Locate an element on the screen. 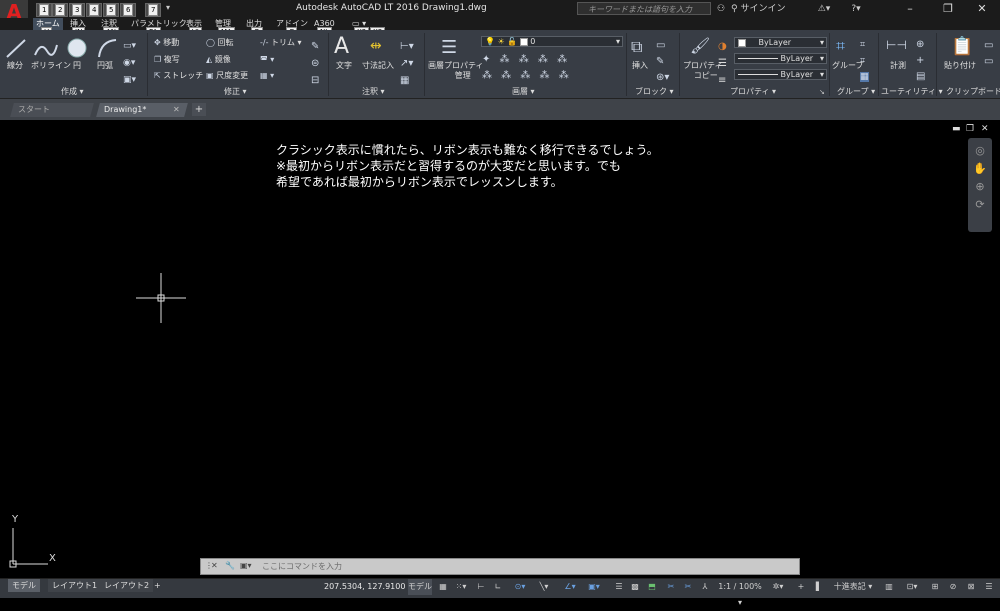  layers-panel-title: 画層 ▾ is located at coordinates (523, 91).